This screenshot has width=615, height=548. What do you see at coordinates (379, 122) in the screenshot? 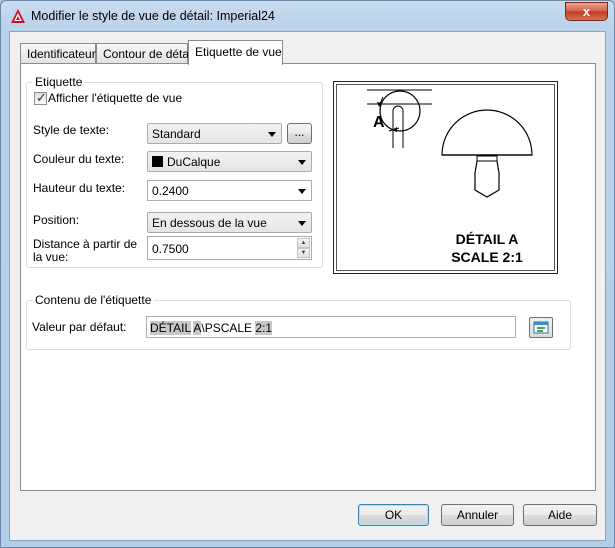
I see `callout-letter: A` at bounding box center [379, 122].